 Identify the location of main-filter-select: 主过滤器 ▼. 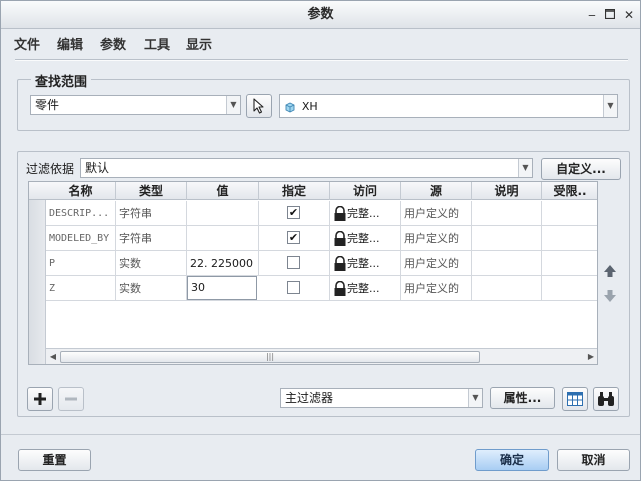
(381, 398).